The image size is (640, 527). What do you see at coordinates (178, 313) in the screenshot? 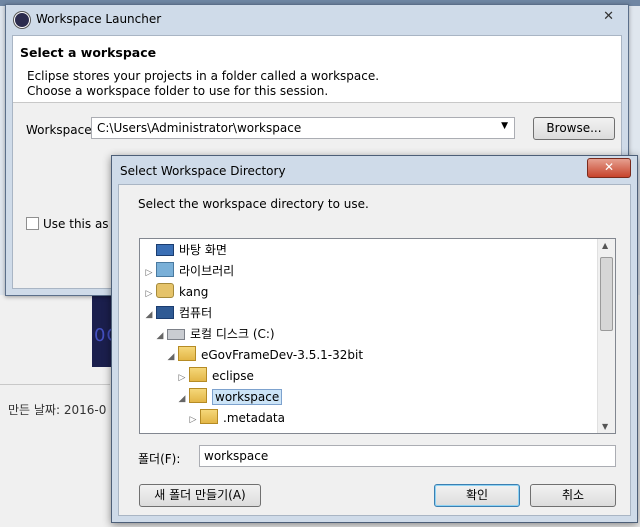
I see `tree-item-computer: ◢ 컴퓨터` at bounding box center [178, 313].